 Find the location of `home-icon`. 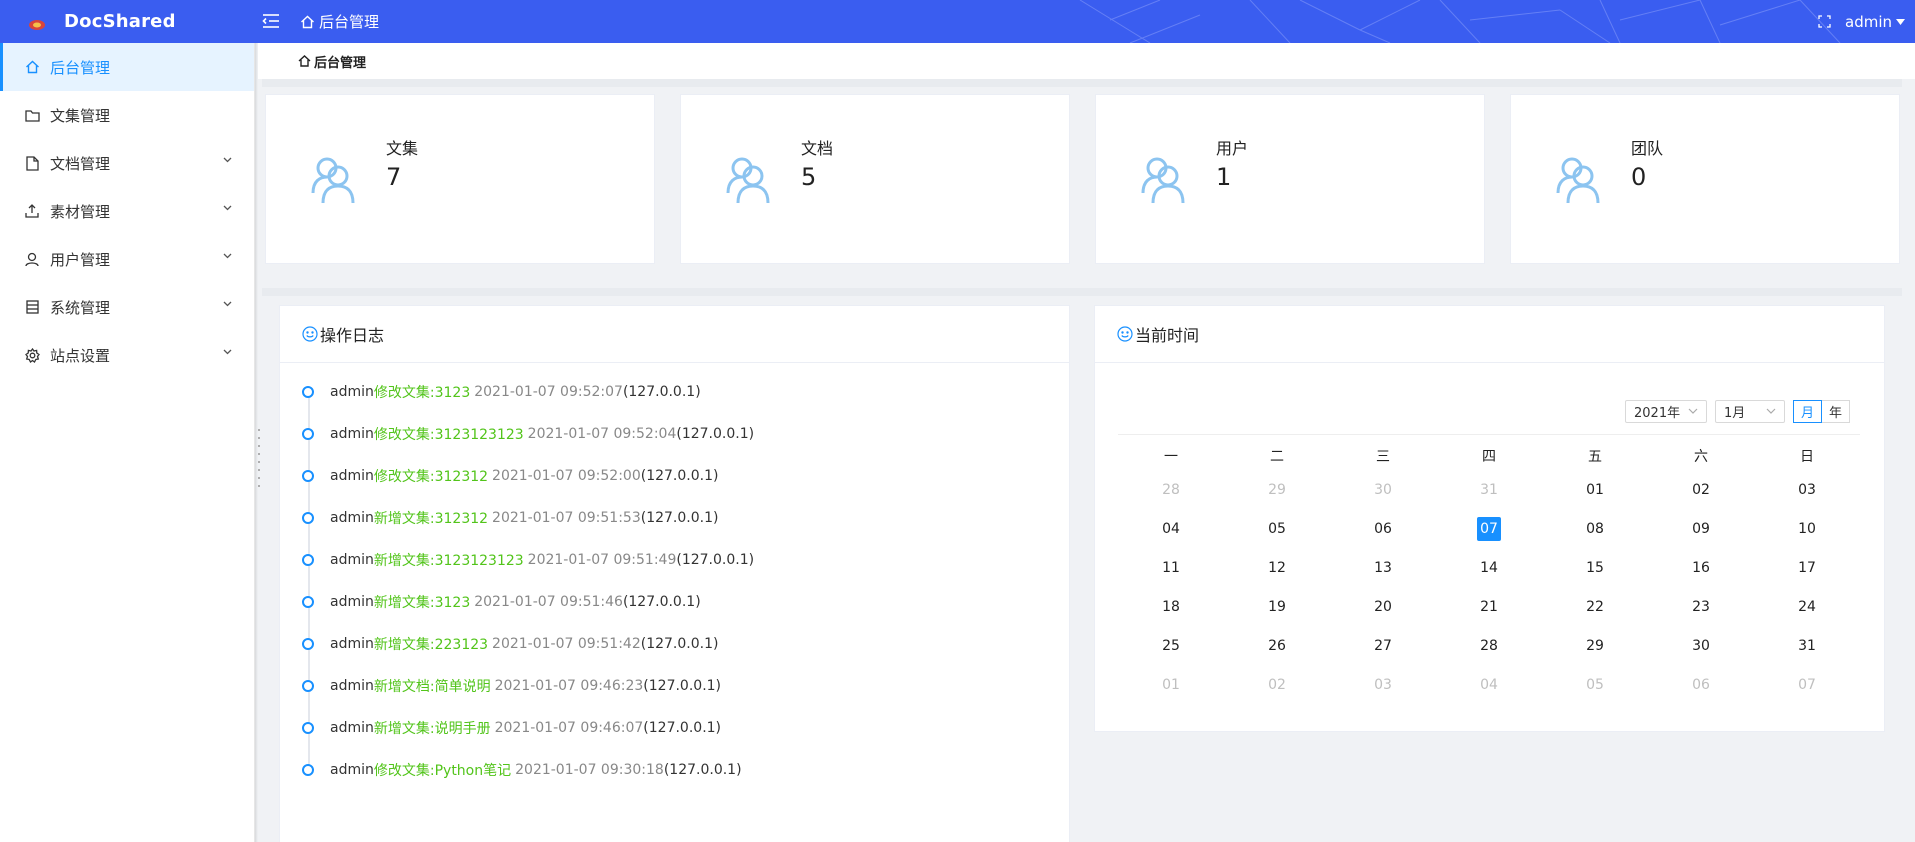

home-icon is located at coordinates (32, 67).